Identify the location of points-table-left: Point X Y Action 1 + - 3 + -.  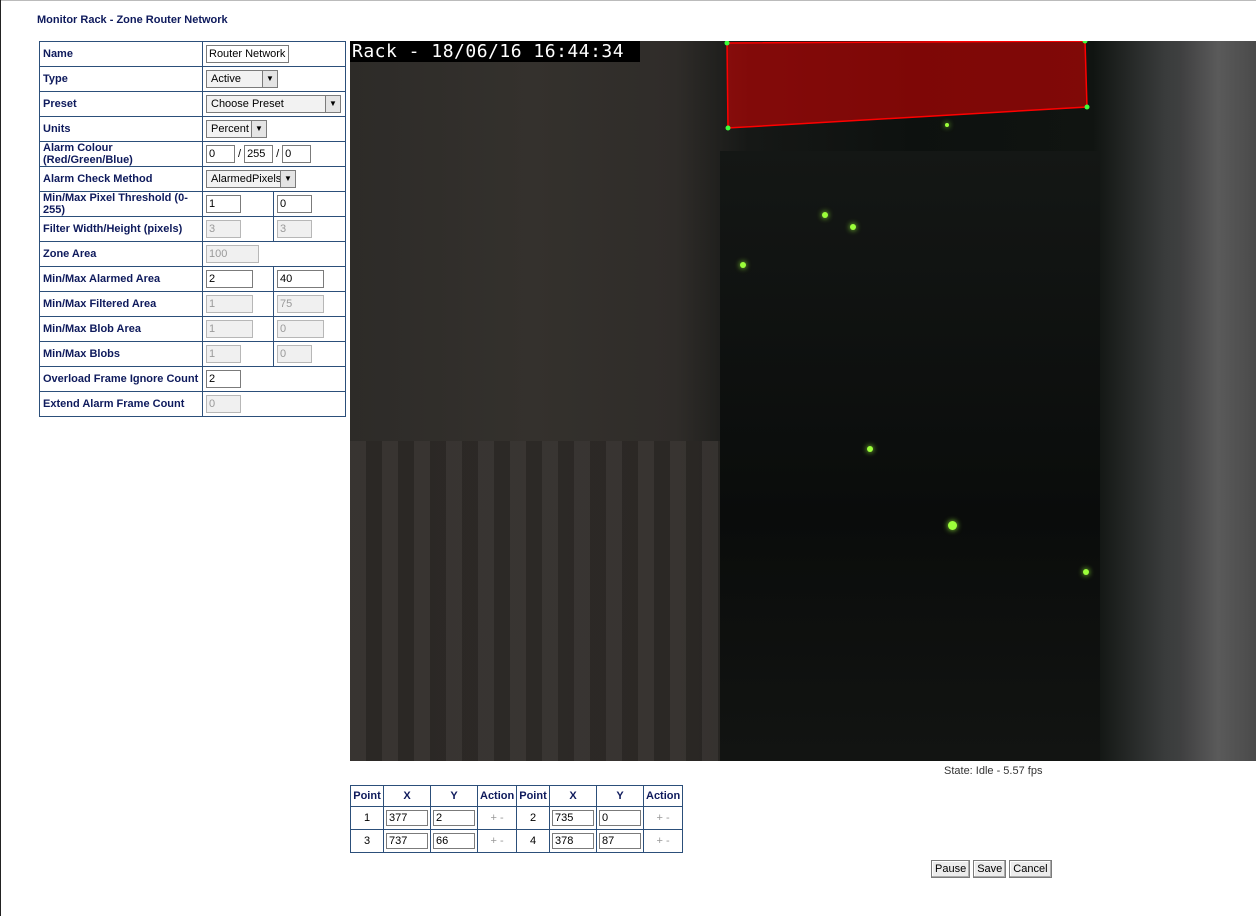
(434, 819).